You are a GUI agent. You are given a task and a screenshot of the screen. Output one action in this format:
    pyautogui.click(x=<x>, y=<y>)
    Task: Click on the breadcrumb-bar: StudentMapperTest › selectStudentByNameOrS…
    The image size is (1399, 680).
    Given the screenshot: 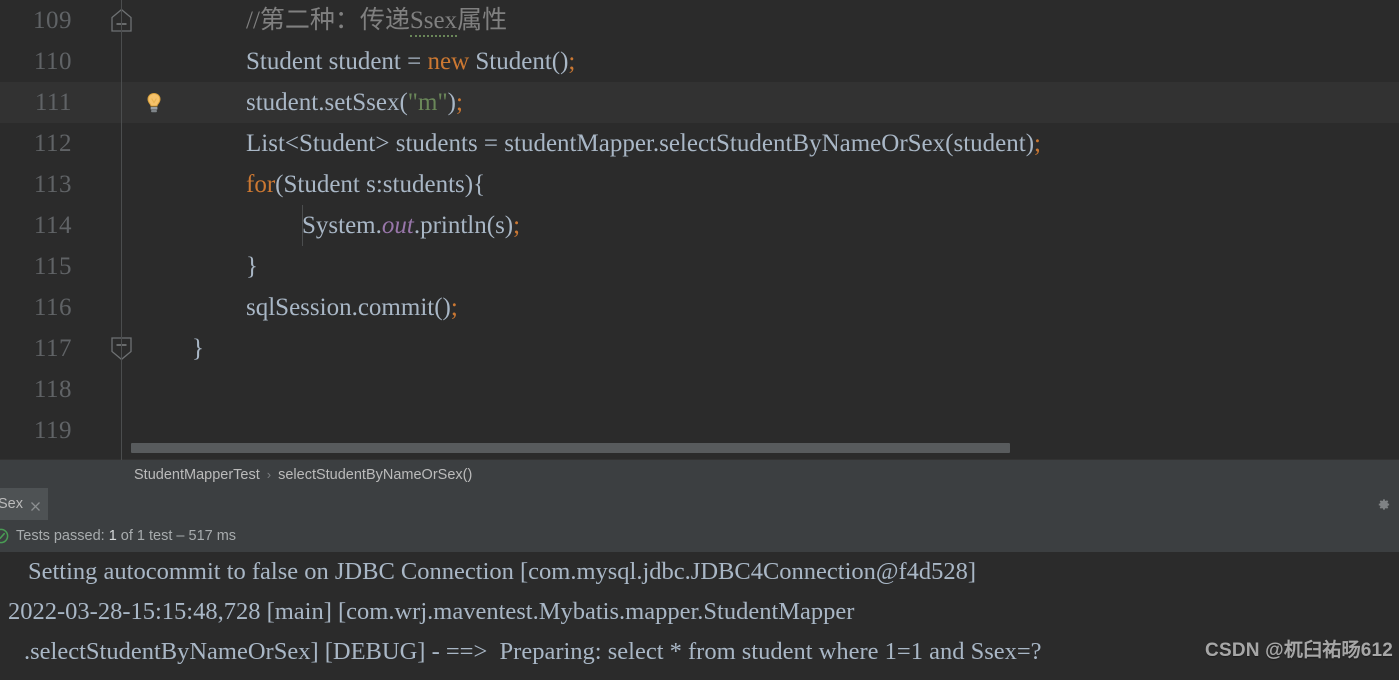 What is the action you would take?
    pyautogui.click(x=699, y=474)
    